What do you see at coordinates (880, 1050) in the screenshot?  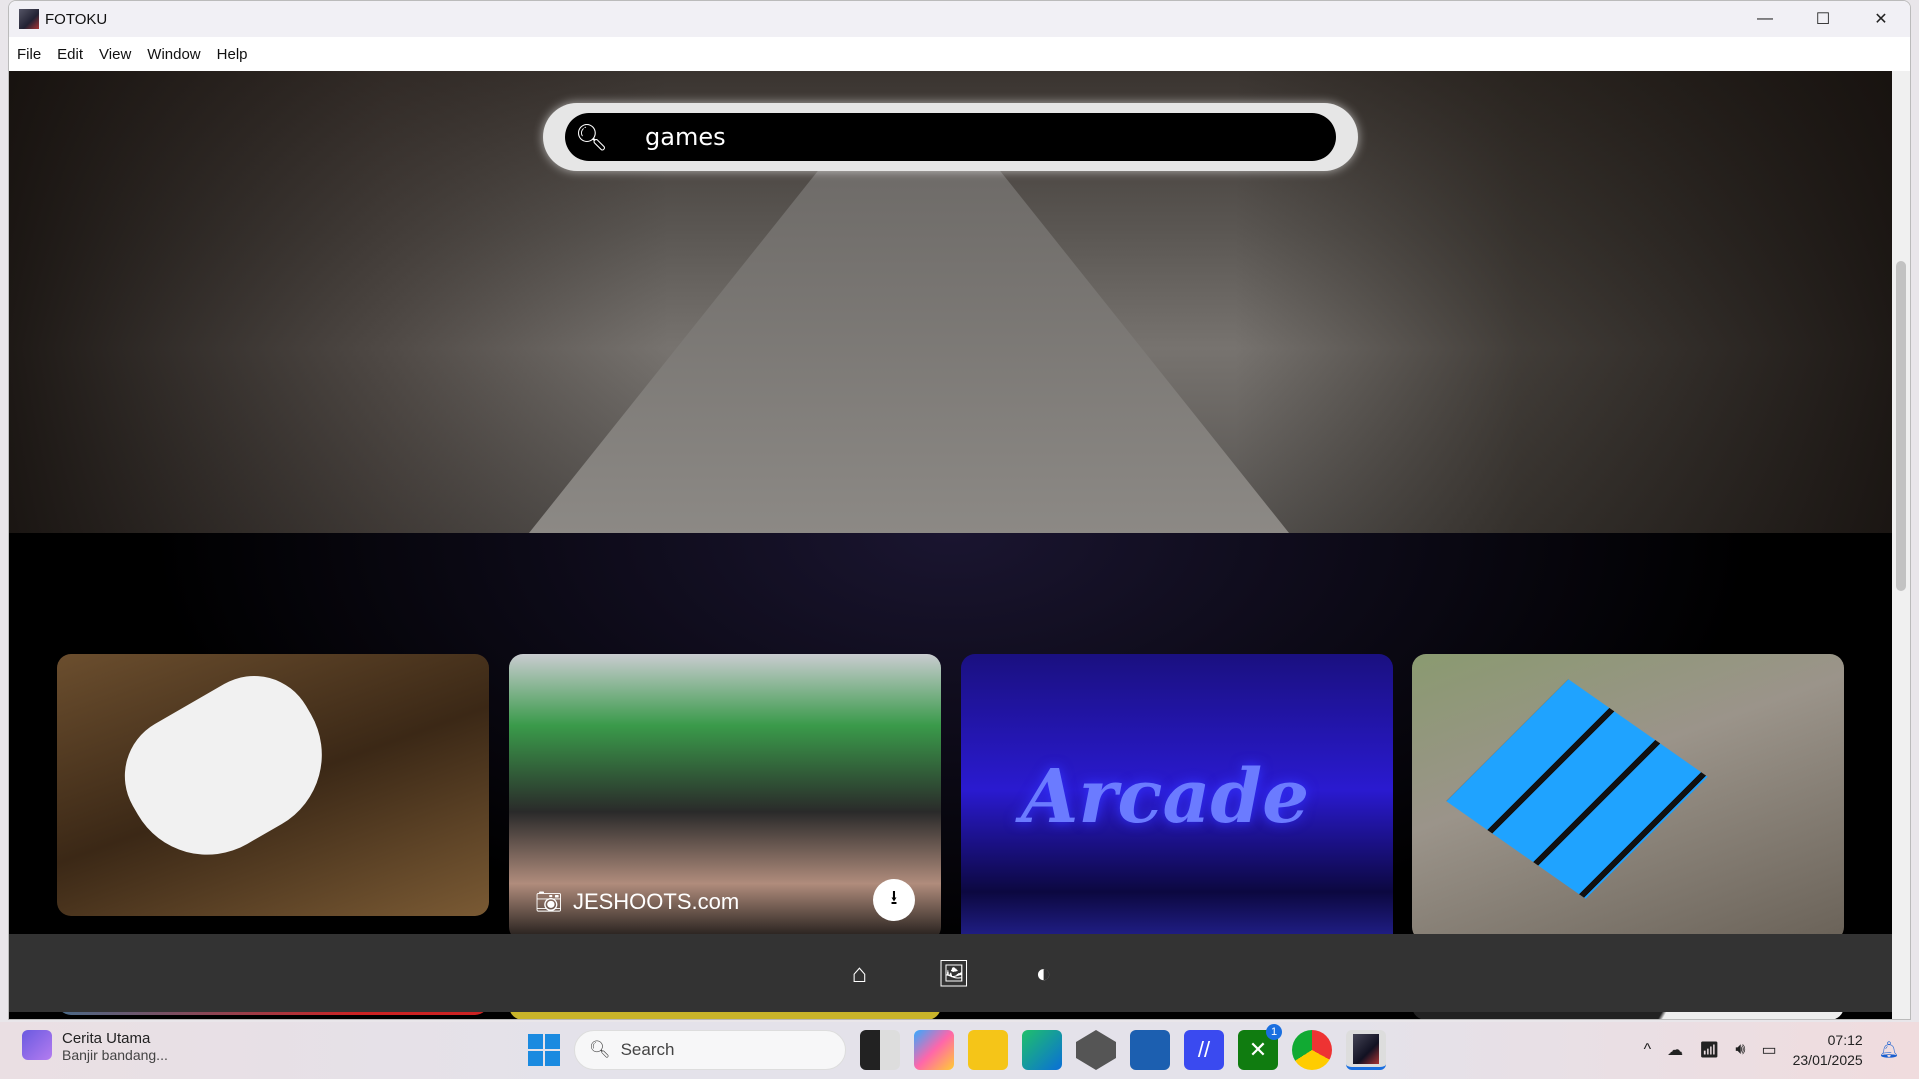 I see `task-view-icon` at bounding box center [880, 1050].